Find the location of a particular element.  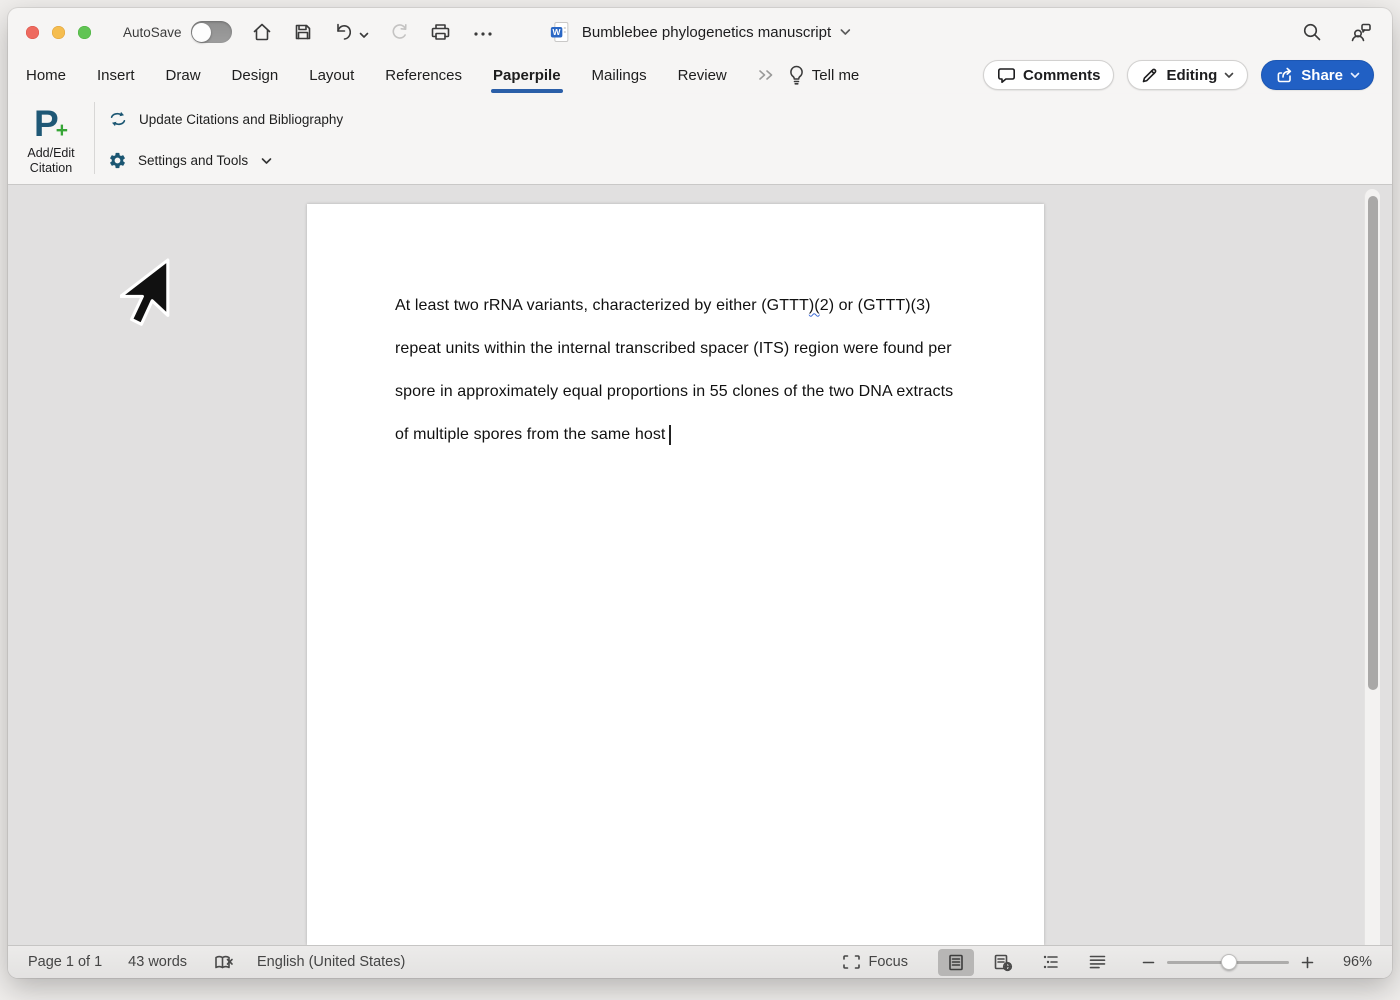

word-document-icon: W is located at coordinates (561, 32).